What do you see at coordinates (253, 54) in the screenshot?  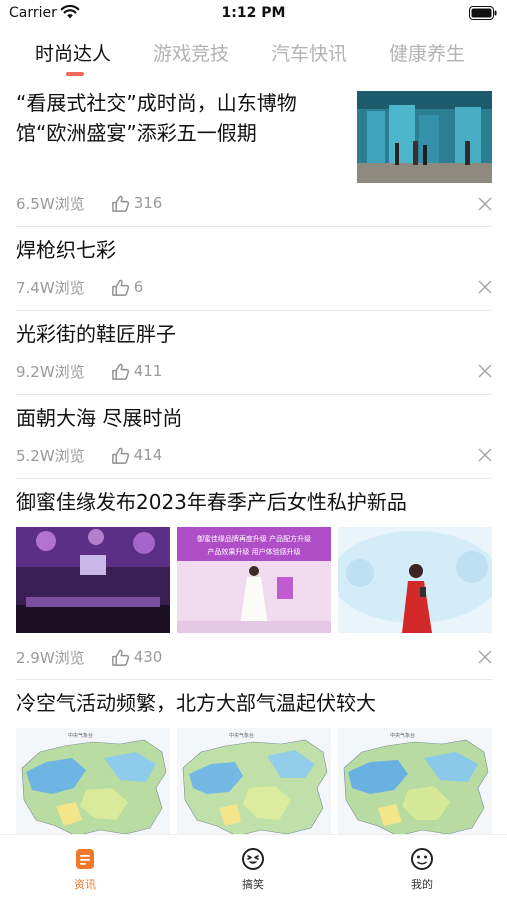 I see `category-tabs: 时尚达人 游戏竞技 汽车快讯 健康养生` at bounding box center [253, 54].